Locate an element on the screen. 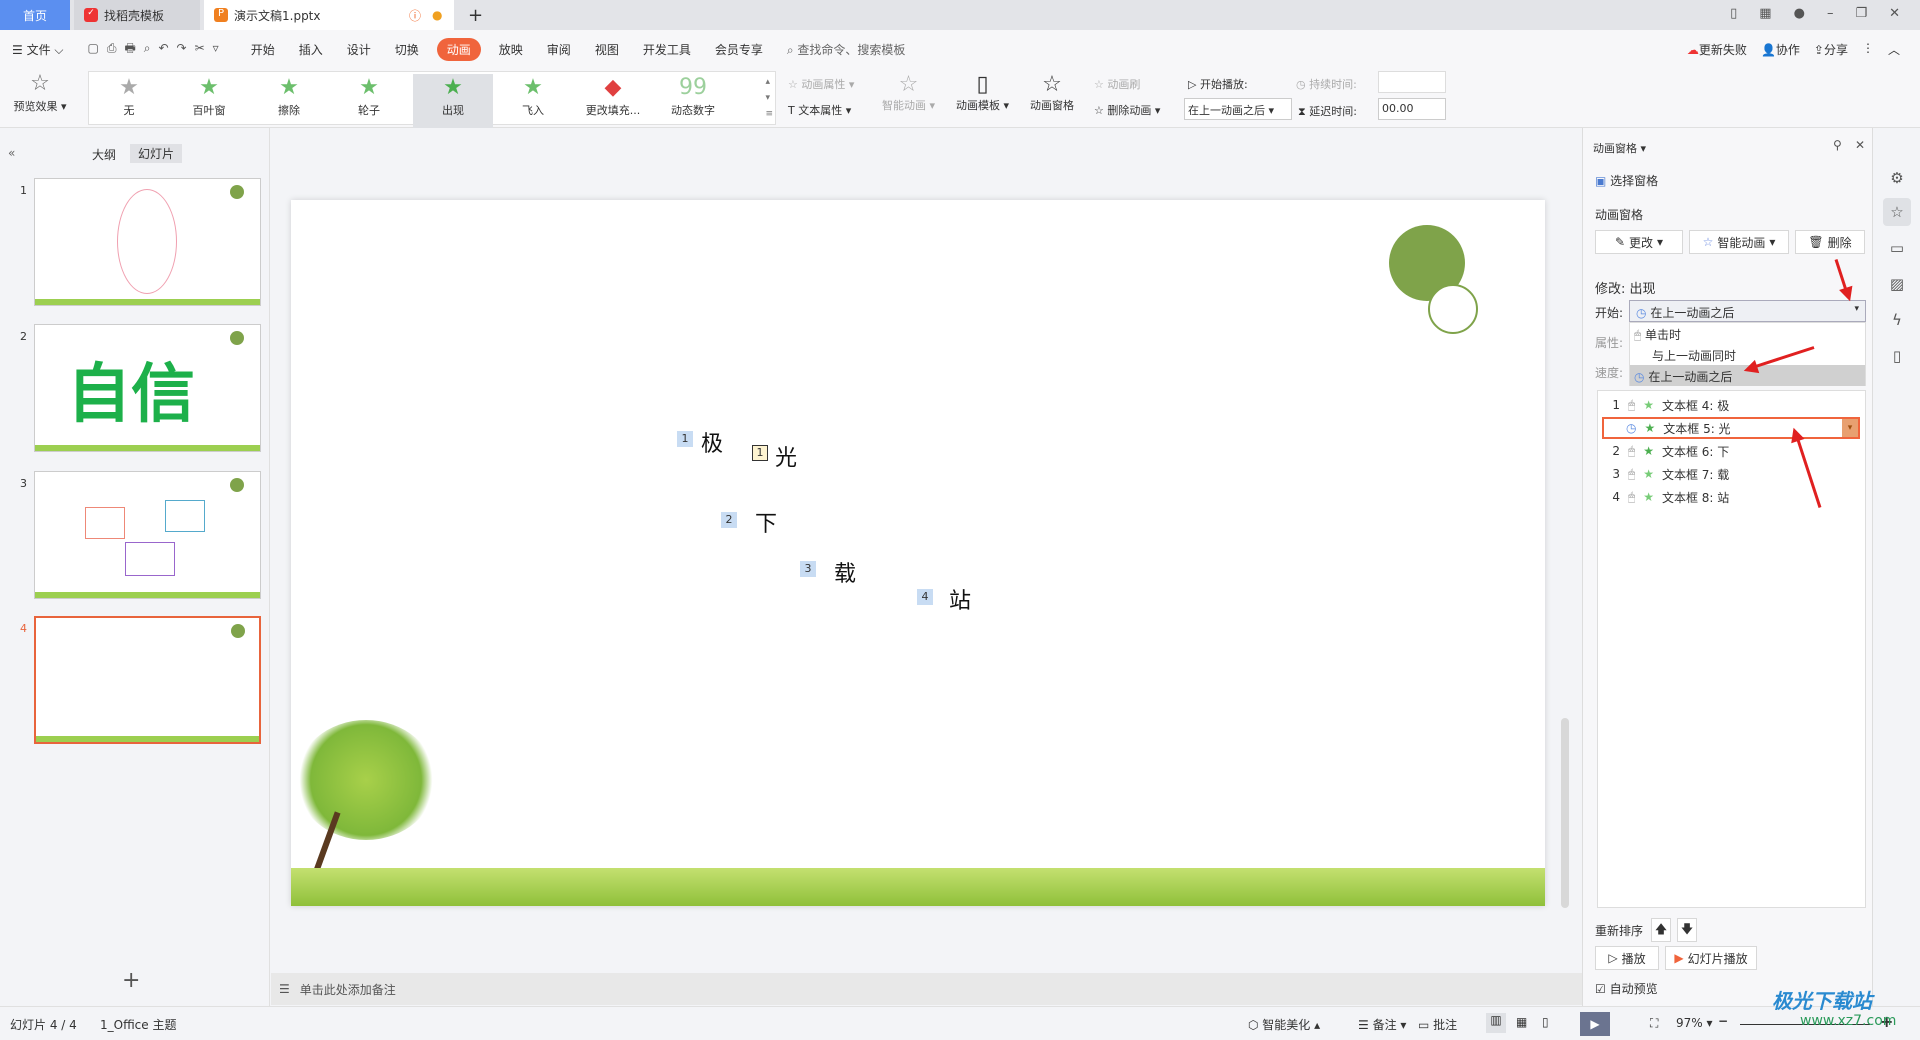 This screenshot has height=1040, width=1920. start-select: 在上一动画之后 ▾ is located at coordinates (1238, 109).